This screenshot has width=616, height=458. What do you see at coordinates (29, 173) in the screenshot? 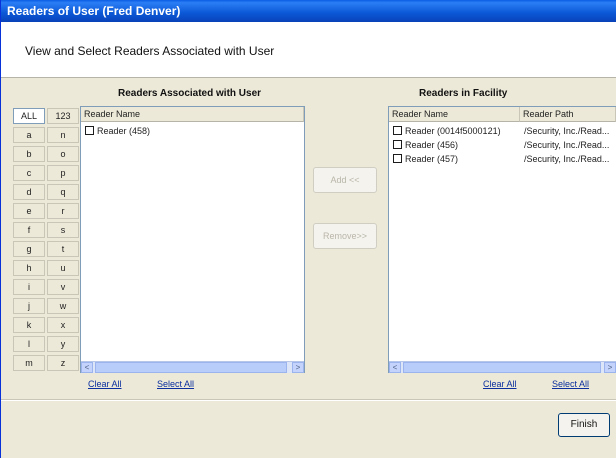
I see `filter-c: c` at bounding box center [29, 173].